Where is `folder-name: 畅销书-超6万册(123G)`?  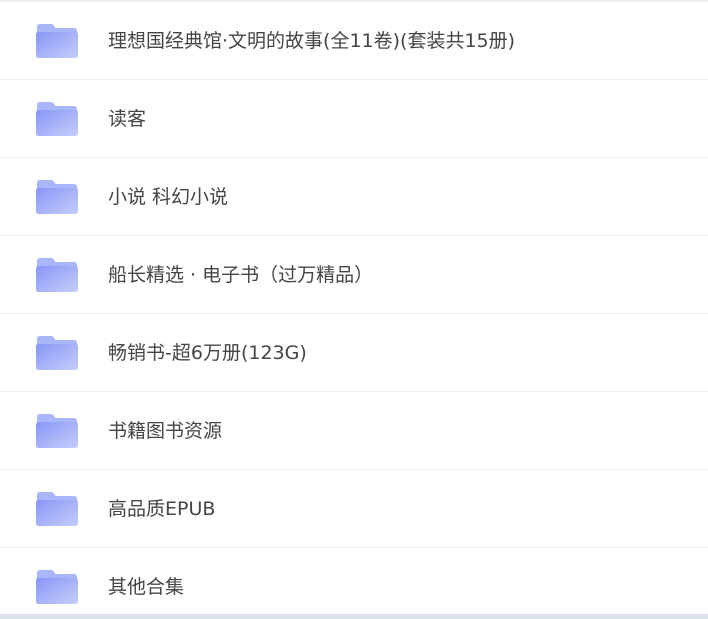
folder-name: 畅销书-超6万册(123G) is located at coordinates (207, 353).